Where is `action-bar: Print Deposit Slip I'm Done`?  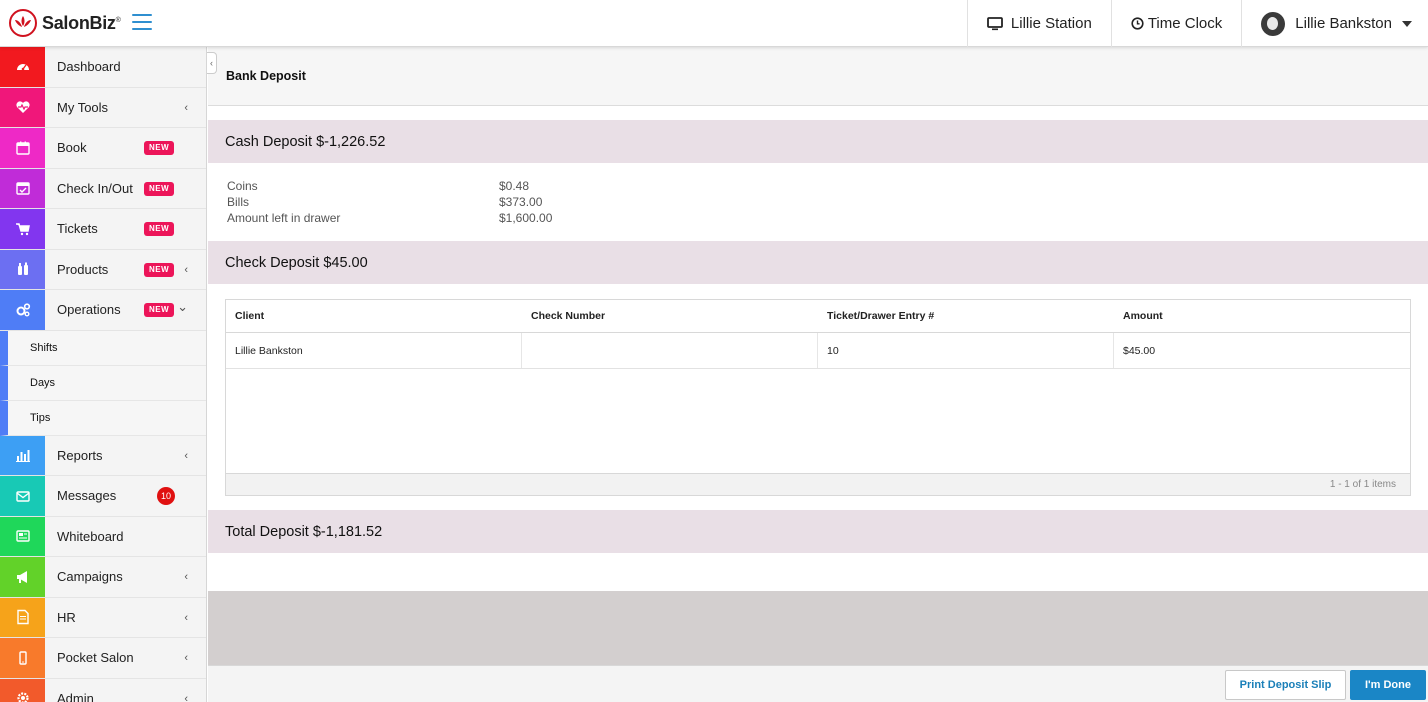 action-bar: Print Deposit Slip I'm Done is located at coordinates (818, 683).